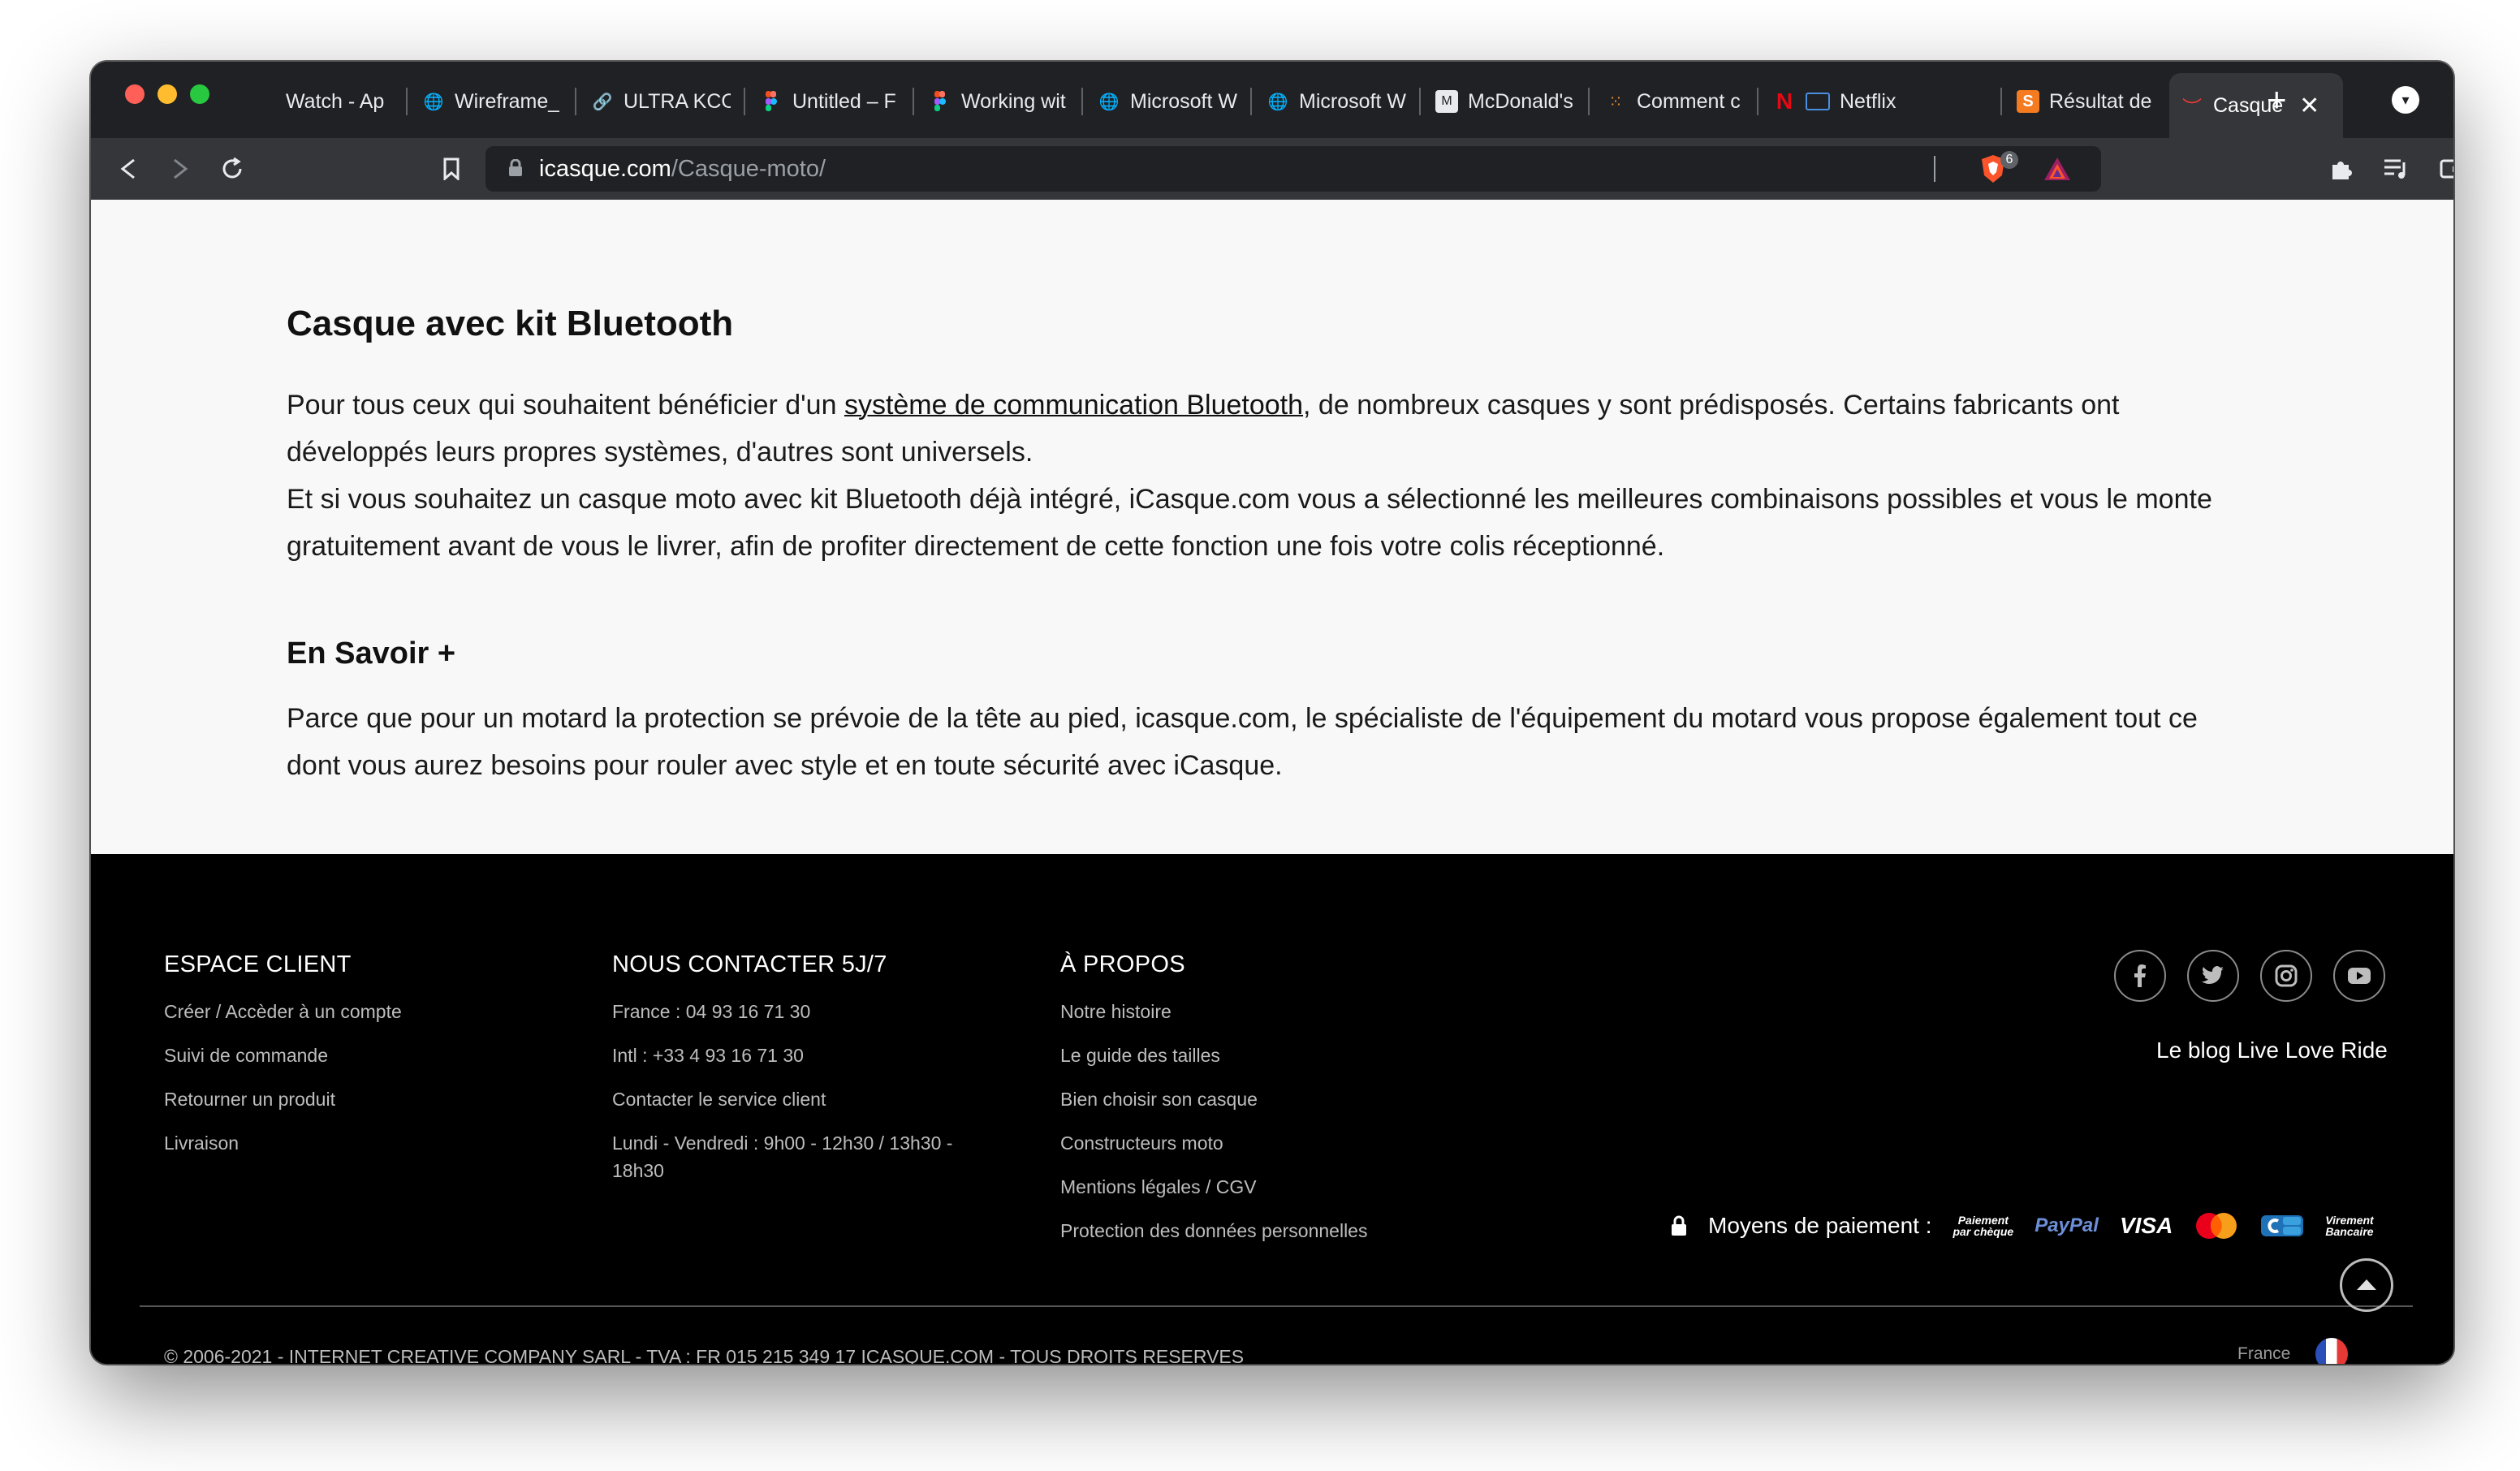  I want to click on figma-icon, so click(940, 101).